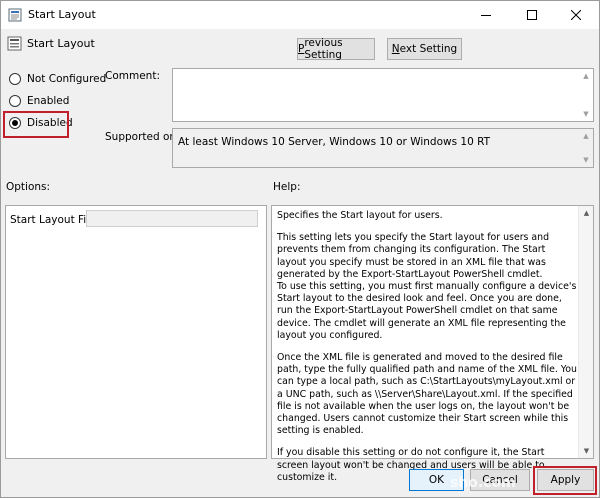 Image resolution: width=600 pixels, height=498 pixels. I want to click on supported-on-label: Supported on:, so click(142, 137).